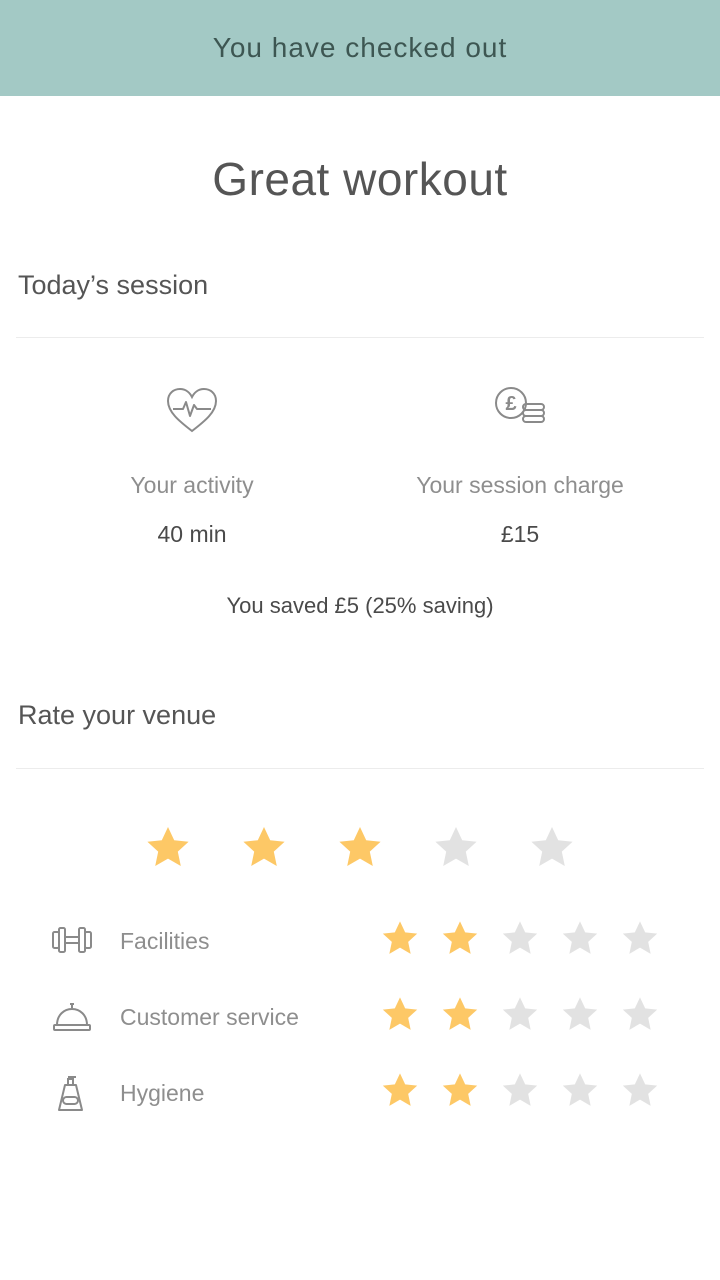  I want to click on saving-text: You saved £5 (25% saving), so click(360, 605).